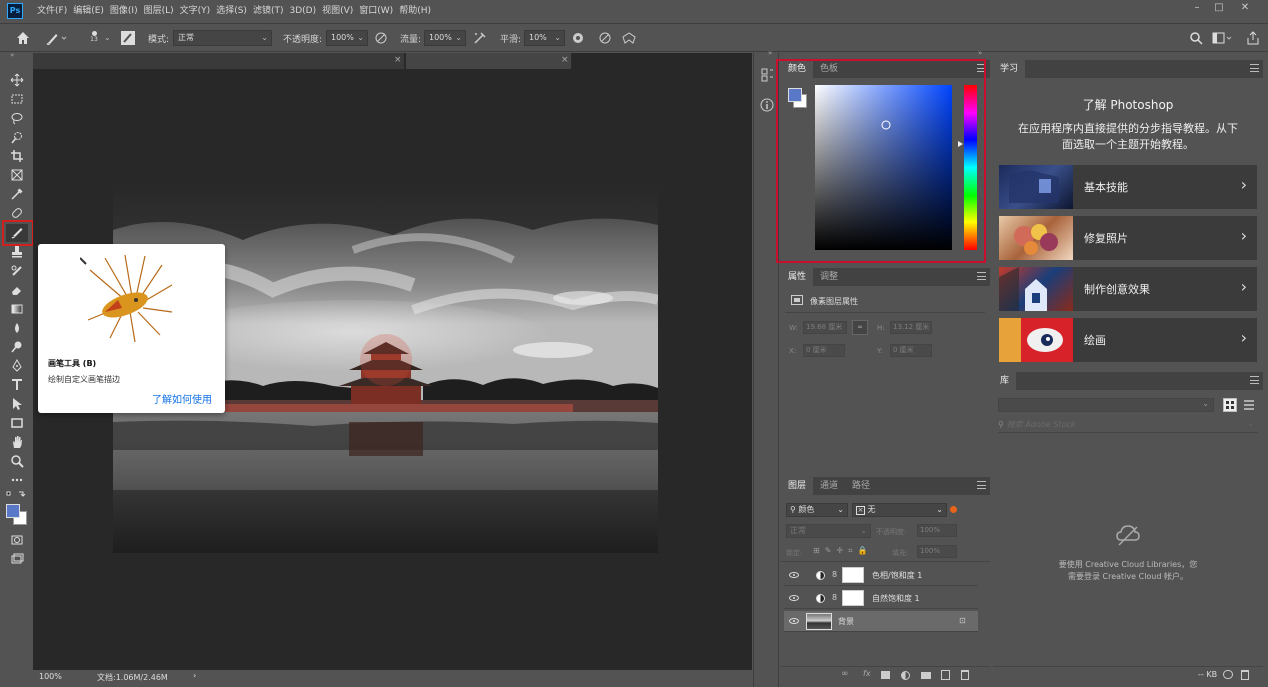  What do you see at coordinates (824, 350) in the screenshot?
I see `x-field: 0 厘米` at bounding box center [824, 350].